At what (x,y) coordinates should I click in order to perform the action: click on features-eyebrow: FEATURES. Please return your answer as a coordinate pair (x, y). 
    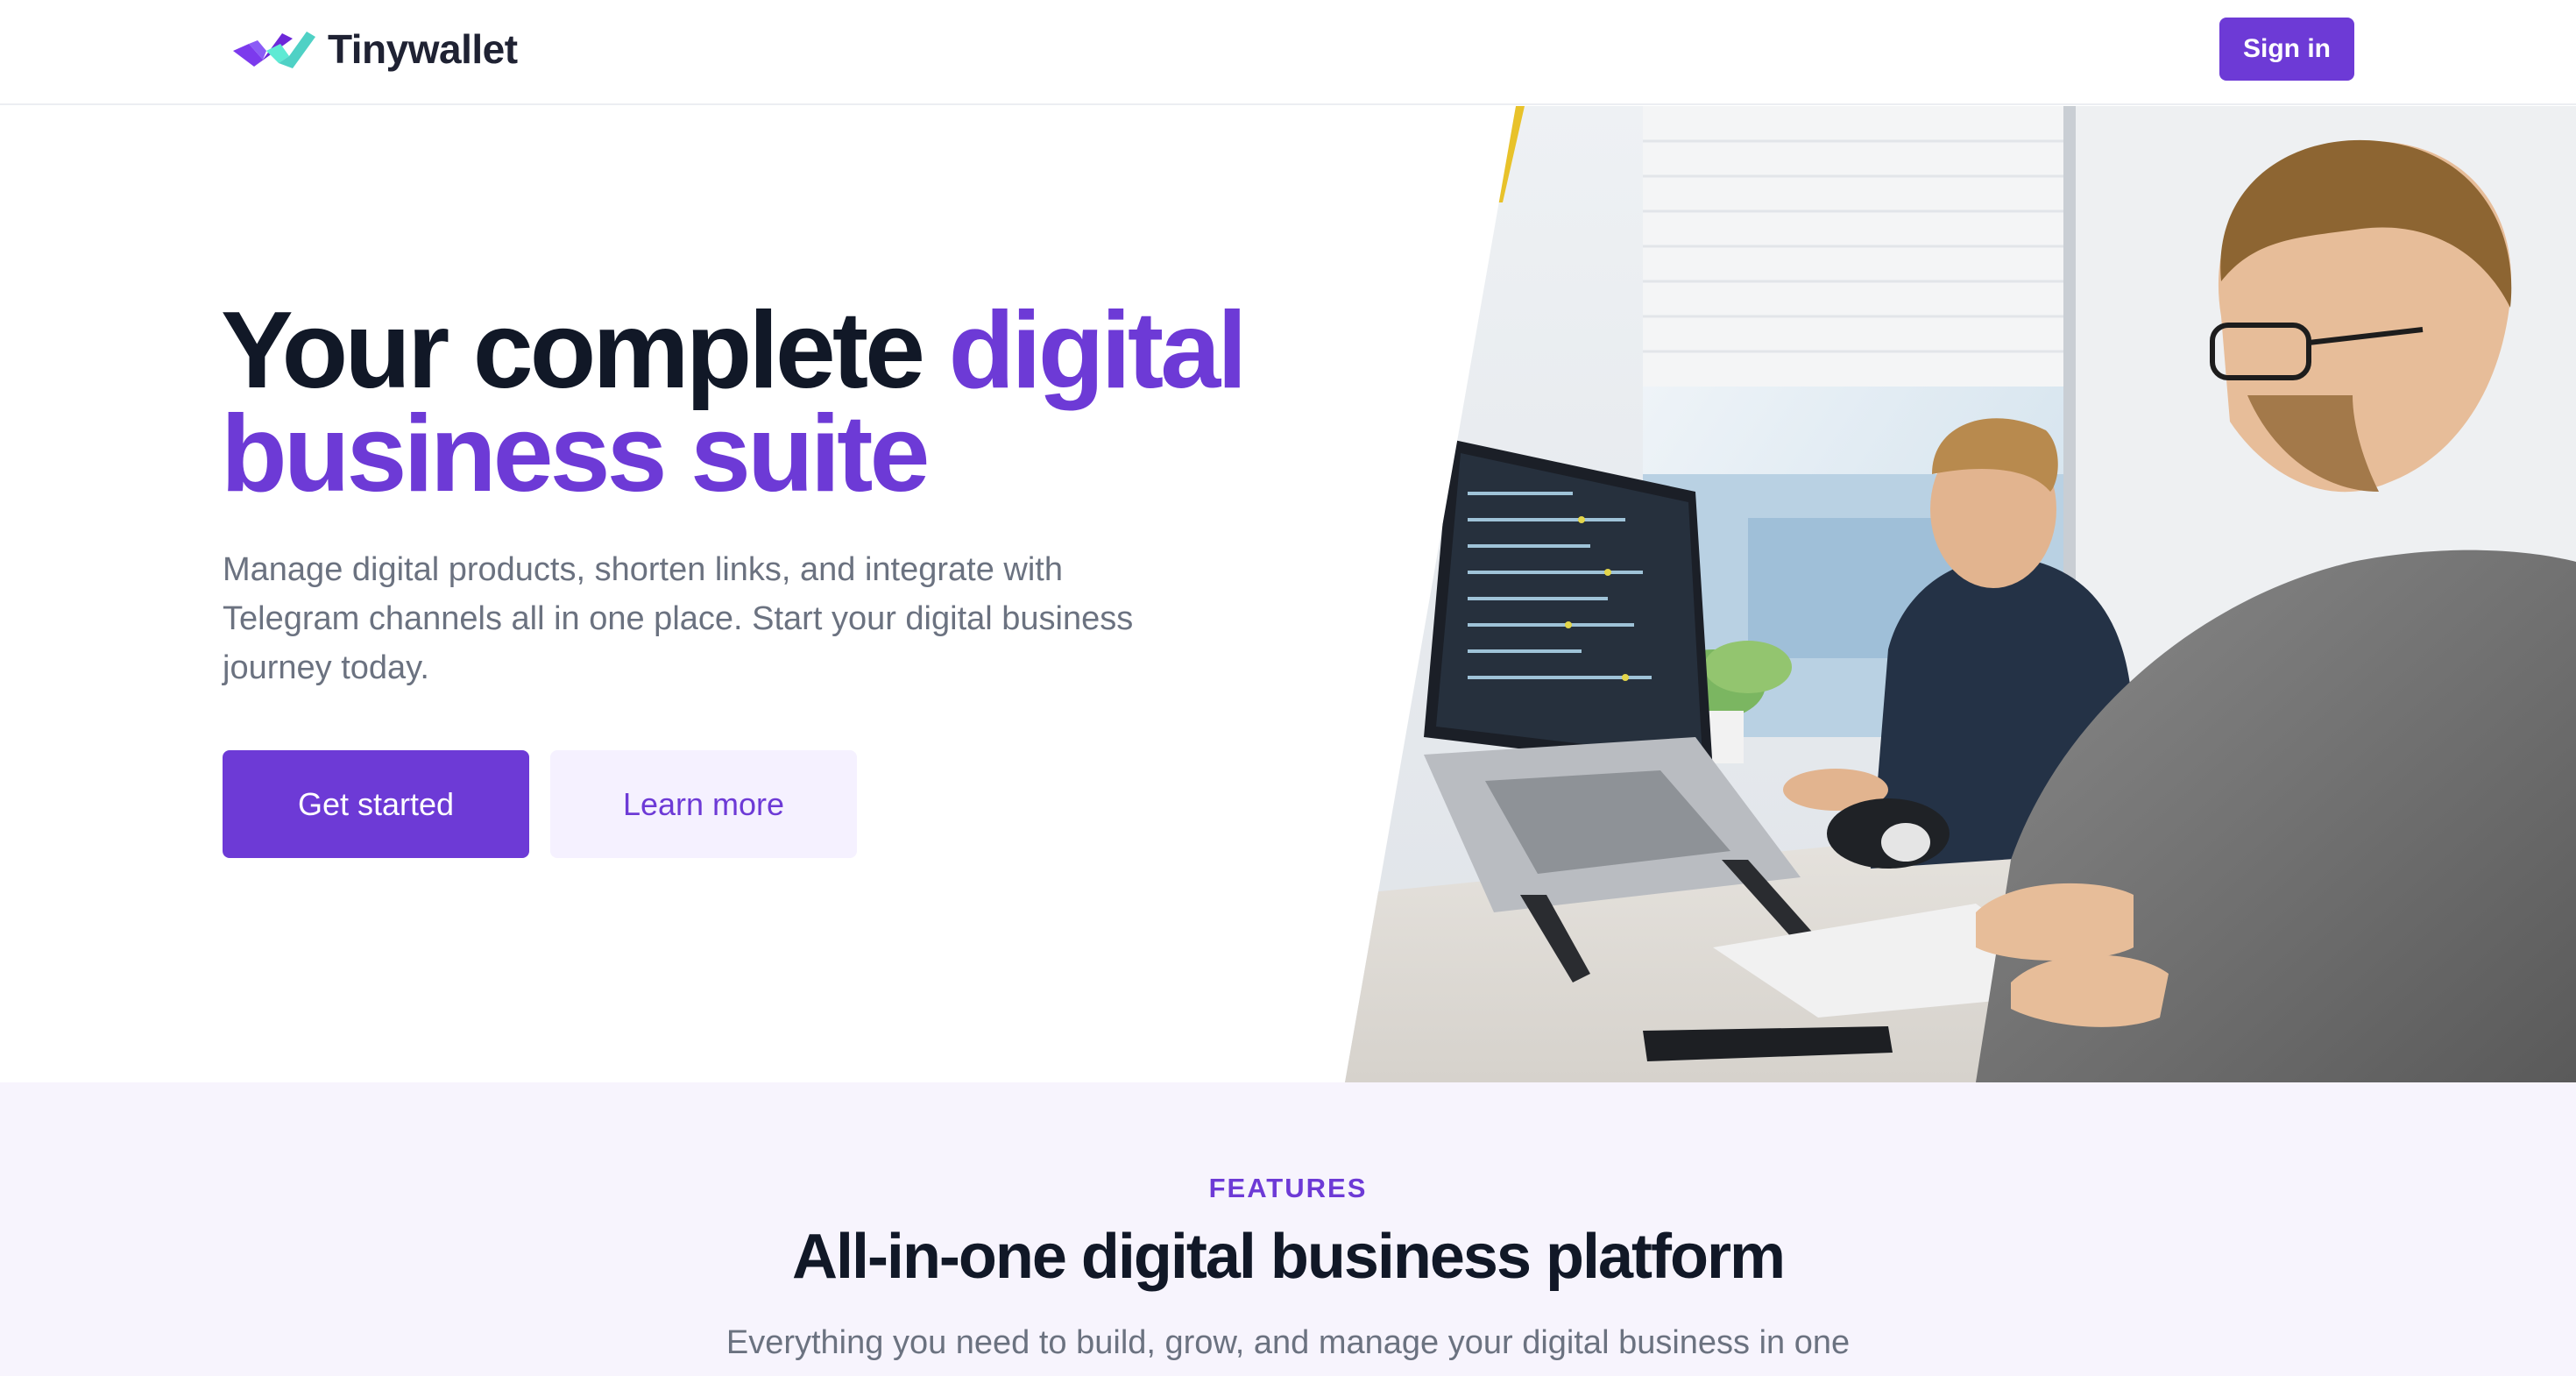
    Looking at the image, I should click on (1288, 1188).